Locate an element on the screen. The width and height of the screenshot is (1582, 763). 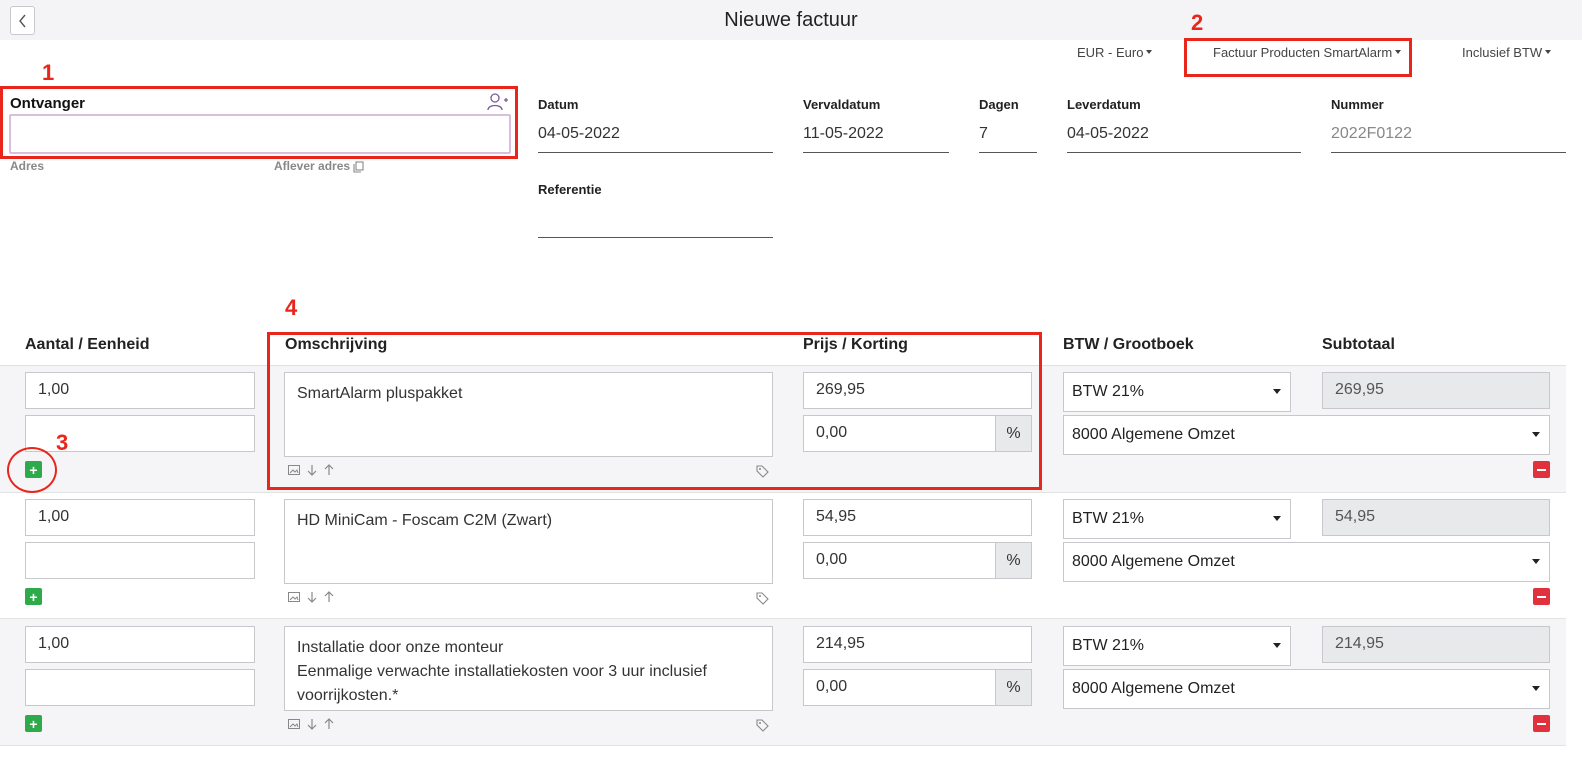
currency-label: EUR - Euro is located at coordinates (1110, 52).